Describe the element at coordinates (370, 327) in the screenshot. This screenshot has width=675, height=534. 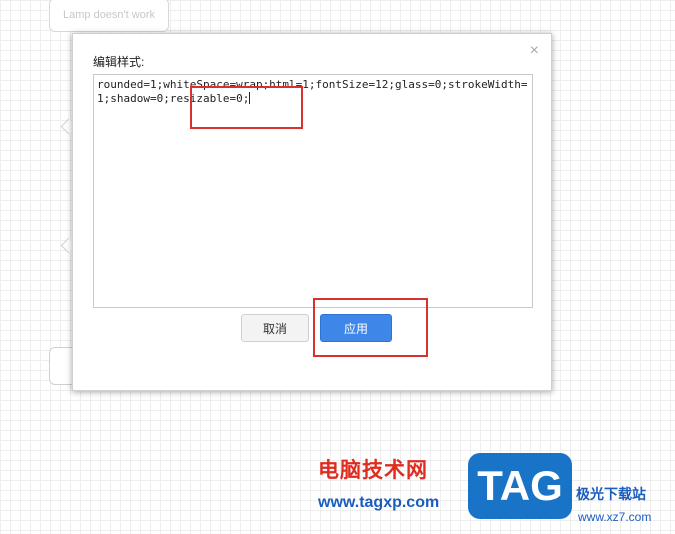
I see `highlight-box-apply` at that location.